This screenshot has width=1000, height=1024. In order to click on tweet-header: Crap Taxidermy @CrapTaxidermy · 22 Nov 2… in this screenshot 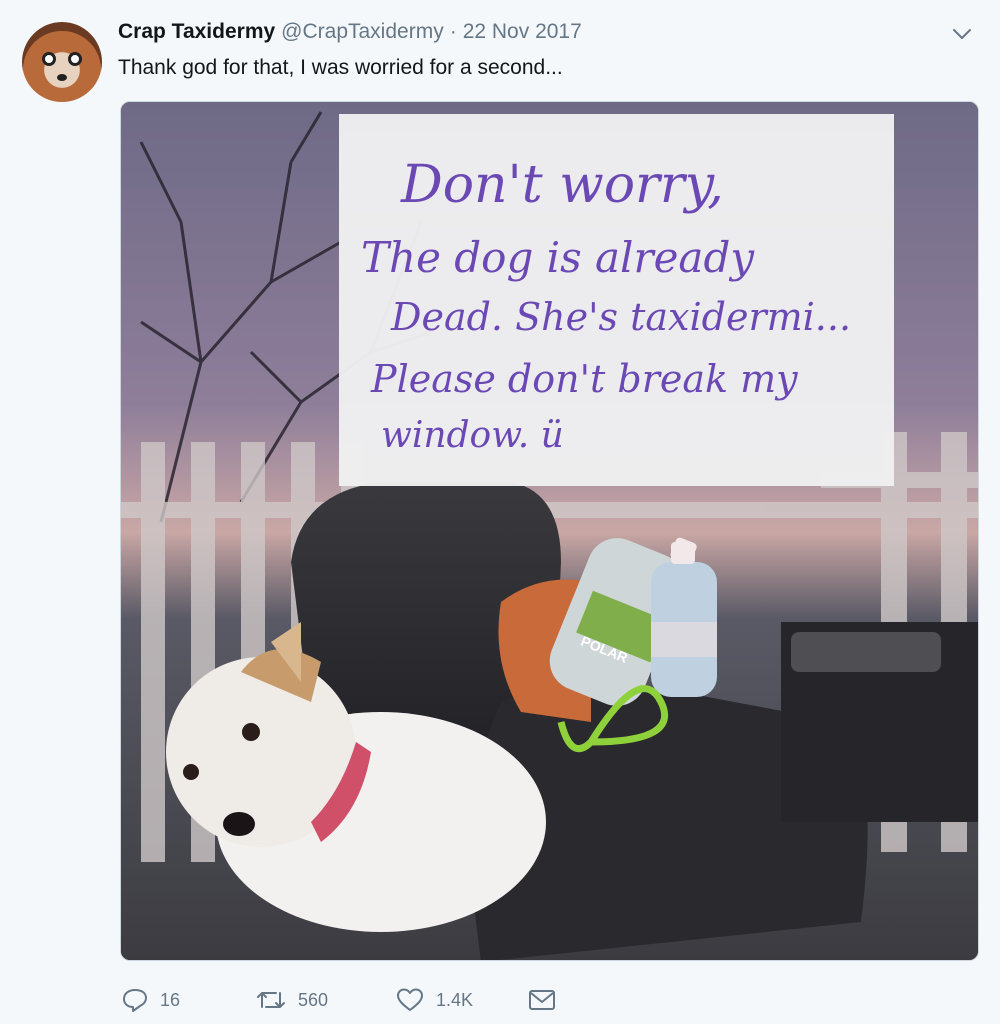, I will do `click(350, 34)`.